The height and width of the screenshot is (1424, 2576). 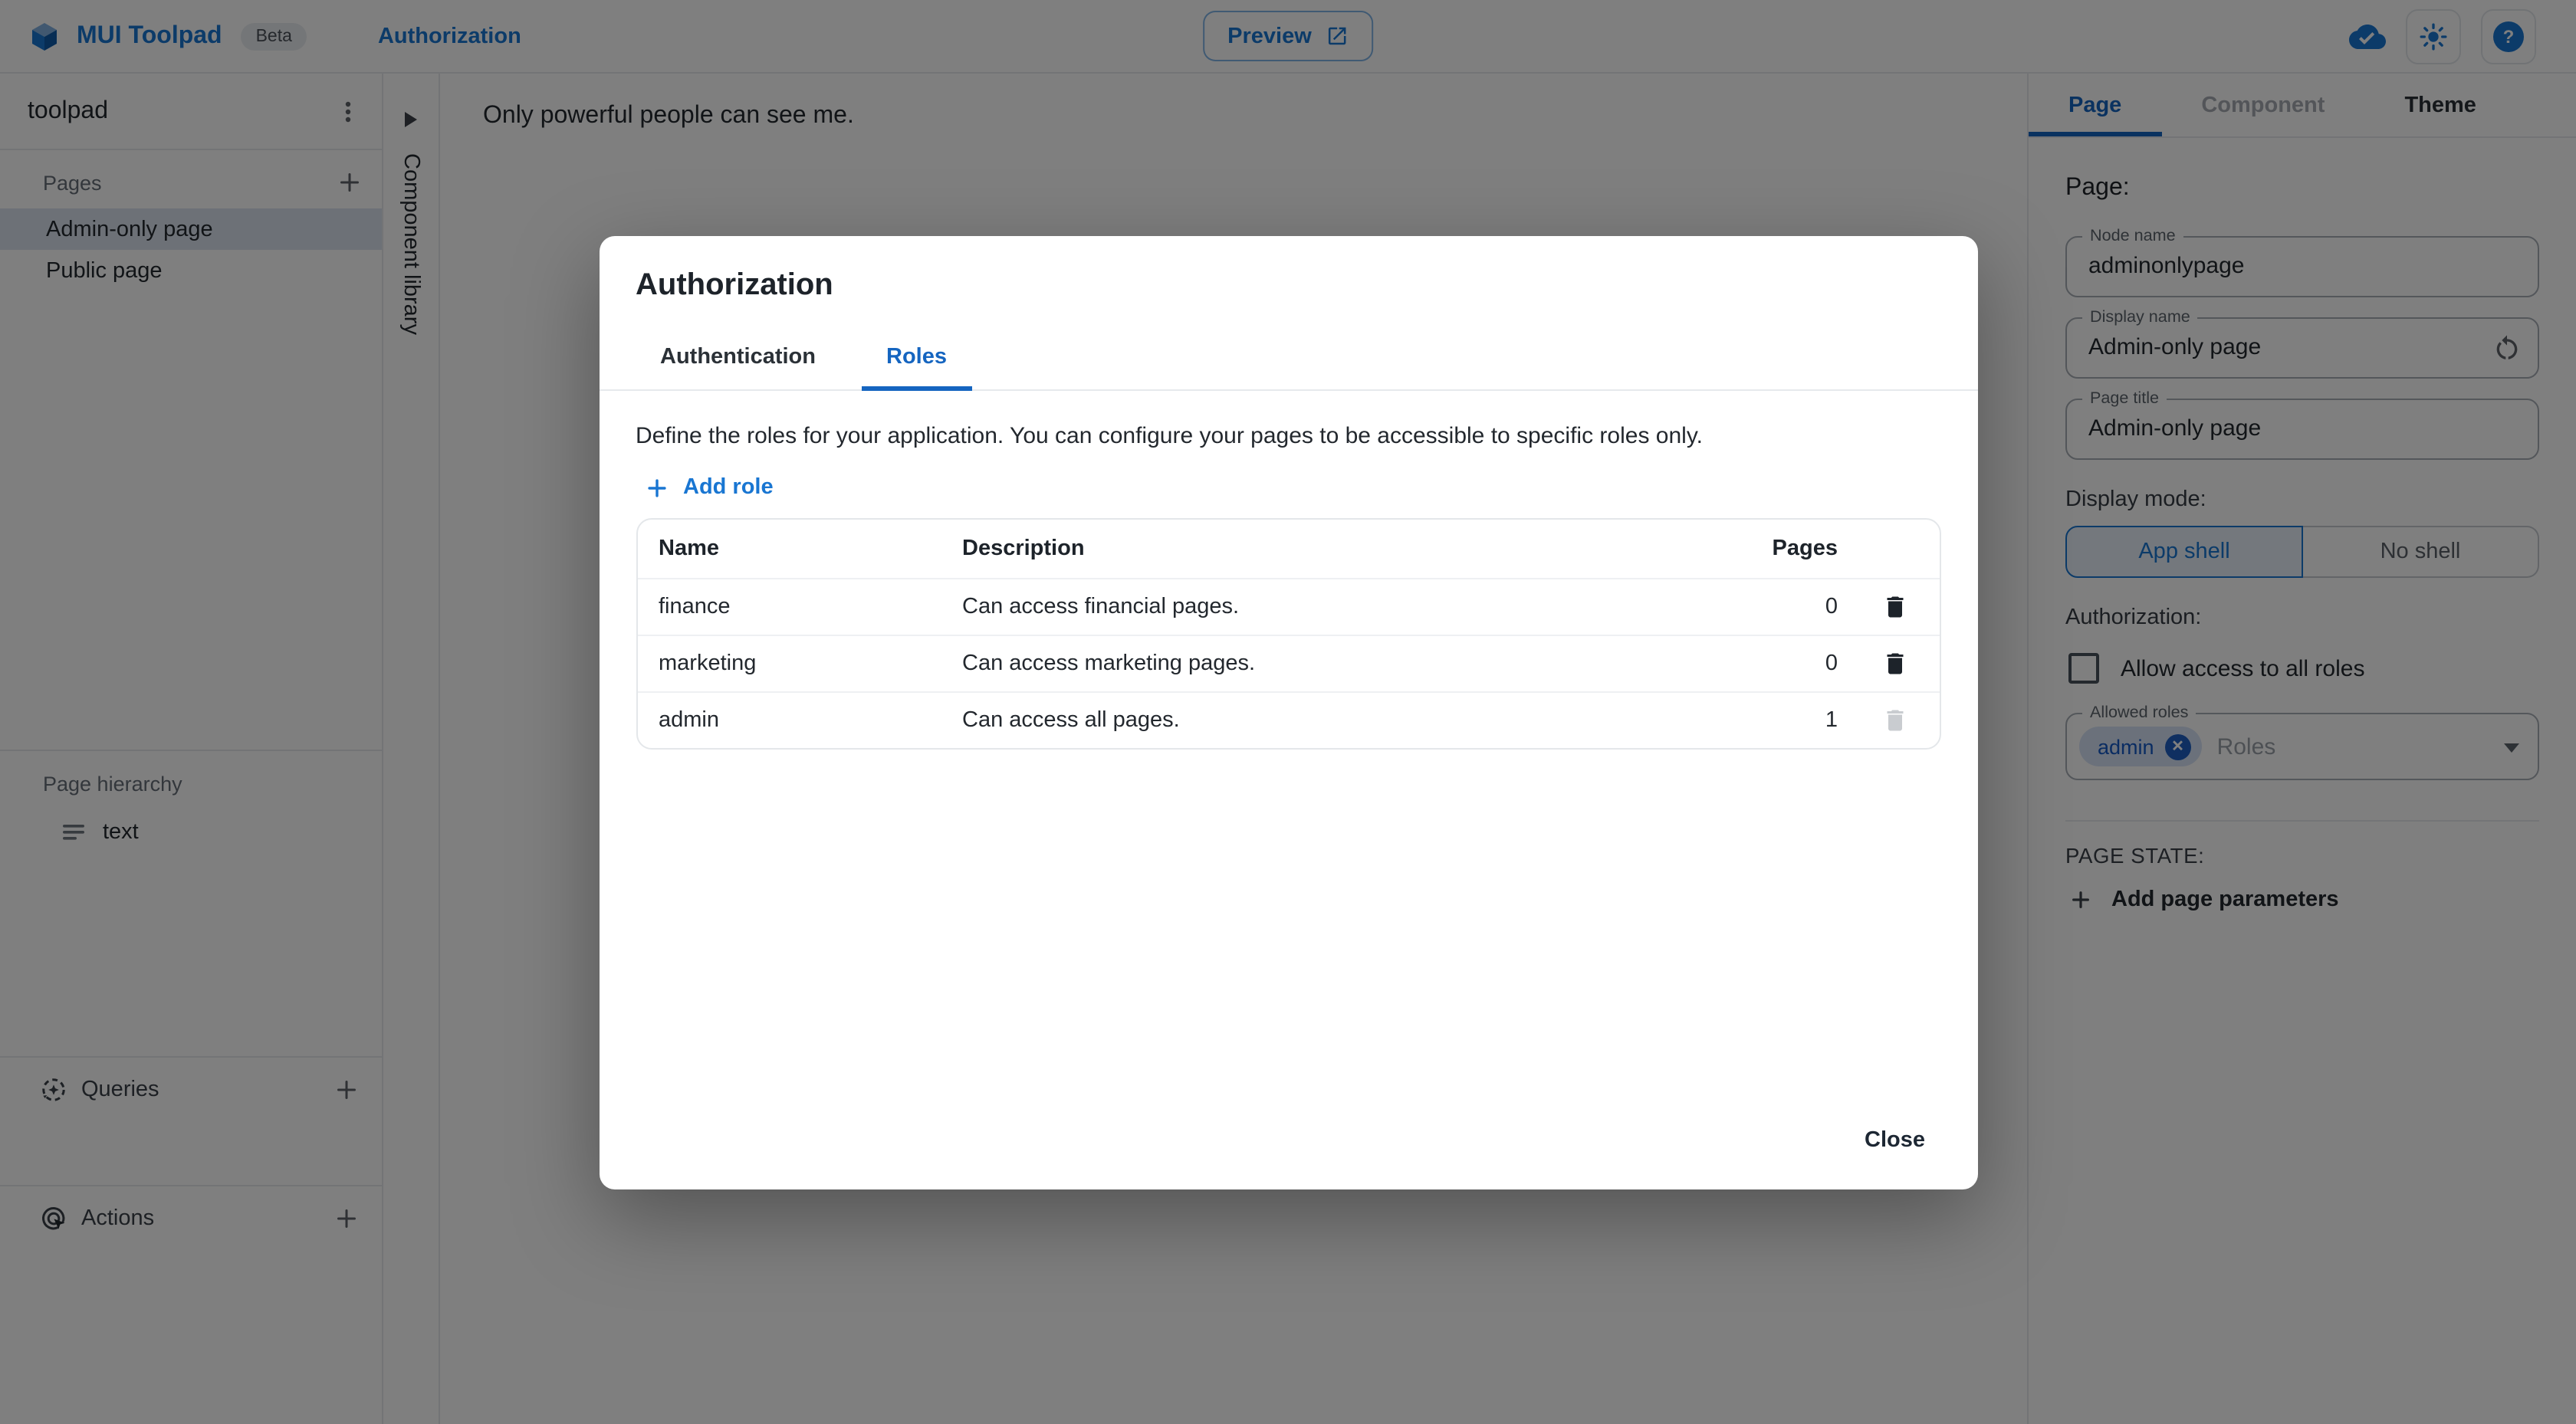 I want to click on tab-authentication: Authentication, so click(x=738, y=357).